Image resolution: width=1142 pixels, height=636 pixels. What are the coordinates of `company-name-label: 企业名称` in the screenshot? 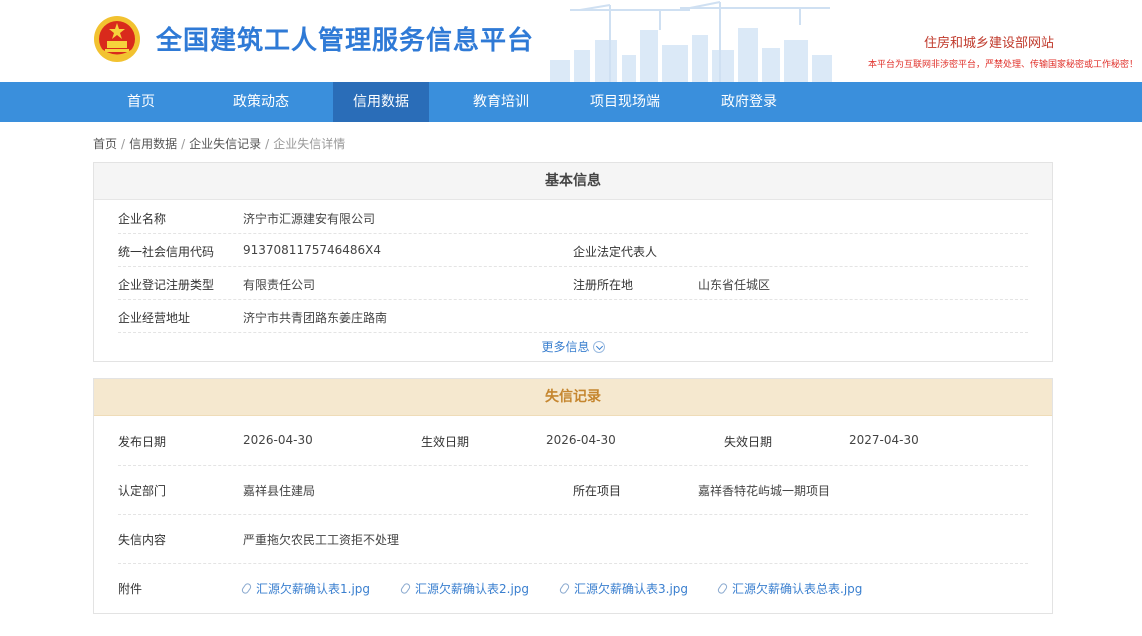 It's located at (142, 219).